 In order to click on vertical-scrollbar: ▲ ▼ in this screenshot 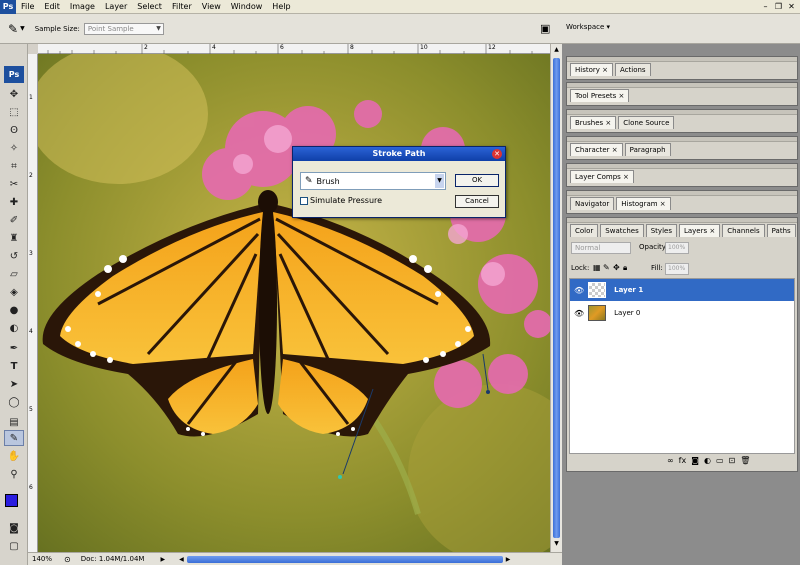, I will do `click(556, 298)`.